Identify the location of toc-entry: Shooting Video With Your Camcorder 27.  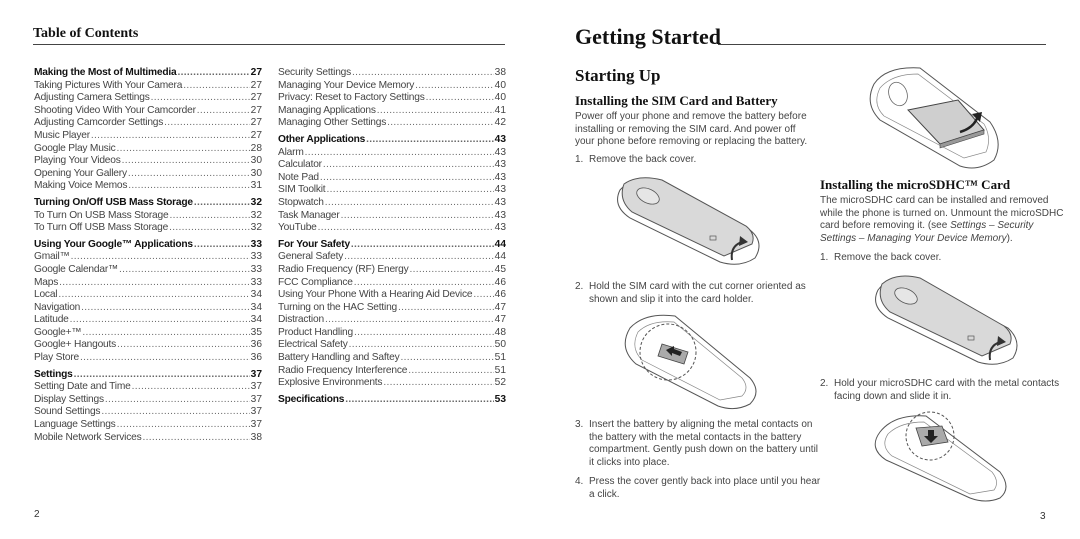
(148, 111).